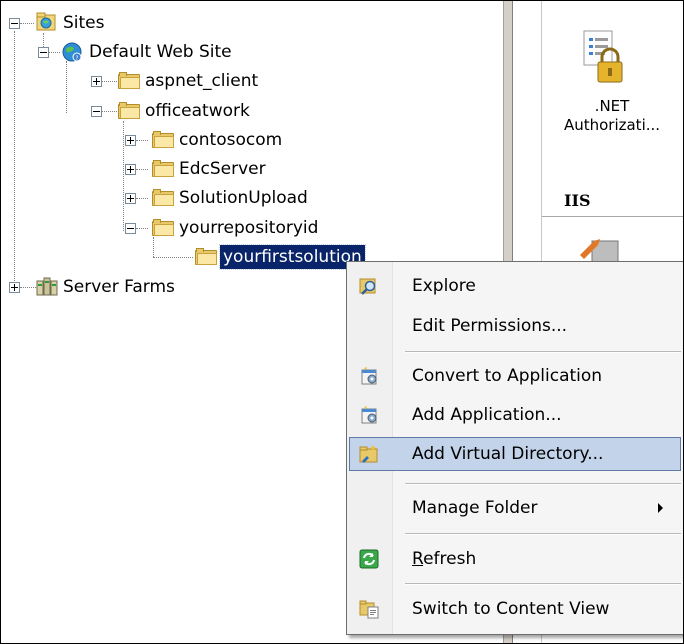 The width and height of the screenshot is (684, 644). I want to click on menu-item-switch-to-content-view: Switch to Content View, so click(515, 609).